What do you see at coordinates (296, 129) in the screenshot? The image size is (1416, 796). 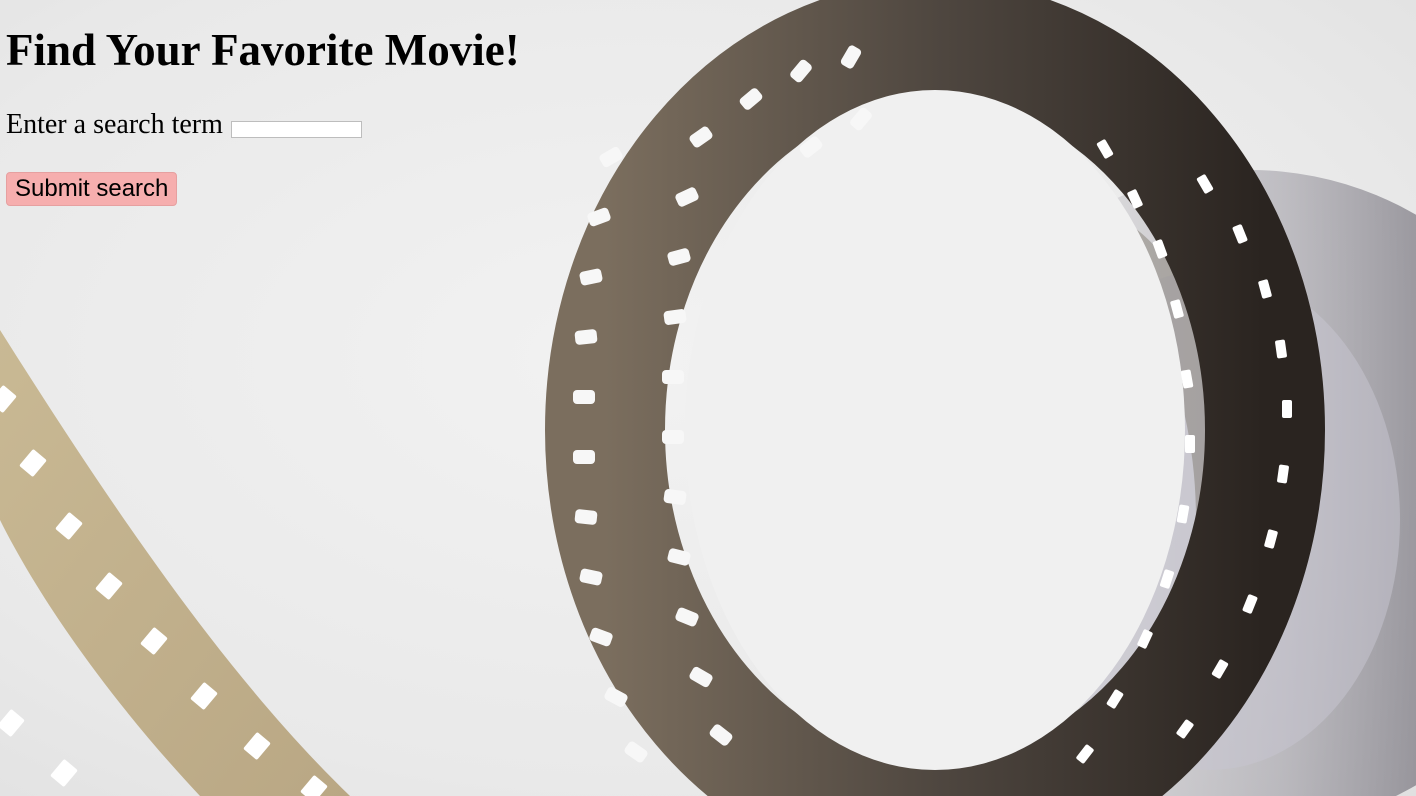 I see `search-input` at bounding box center [296, 129].